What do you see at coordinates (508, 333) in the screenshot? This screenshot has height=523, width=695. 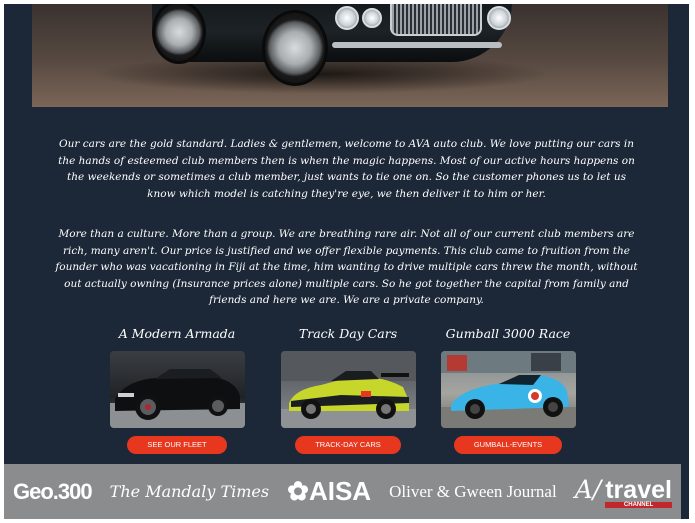 I see `card-title: Gumball 3000 Race` at bounding box center [508, 333].